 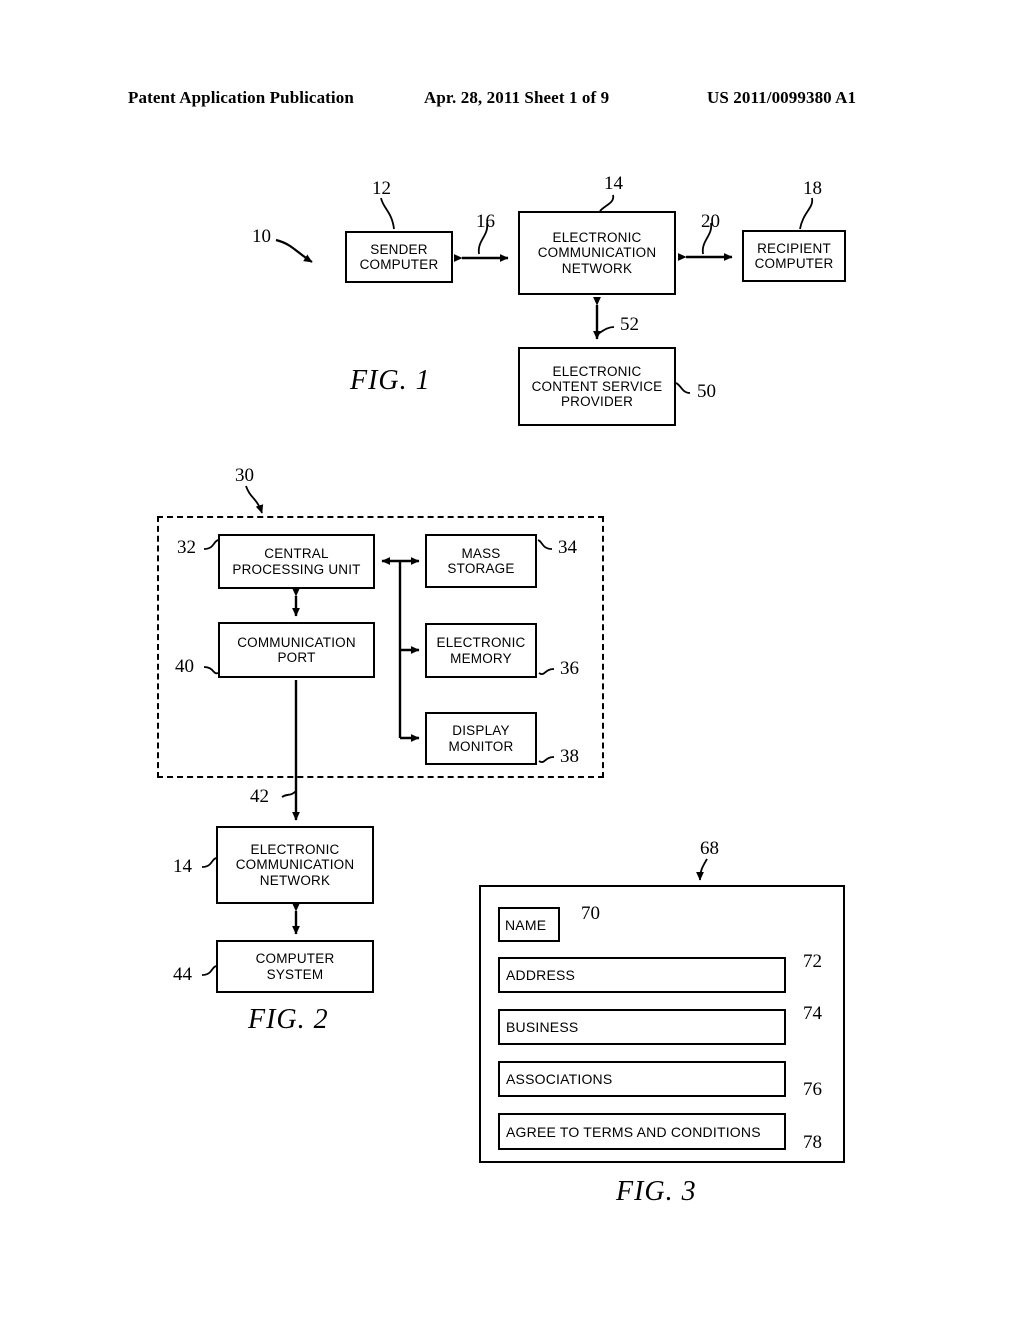 I want to click on figure-caption-3: FIG. 3, so click(x=656, y=1191).